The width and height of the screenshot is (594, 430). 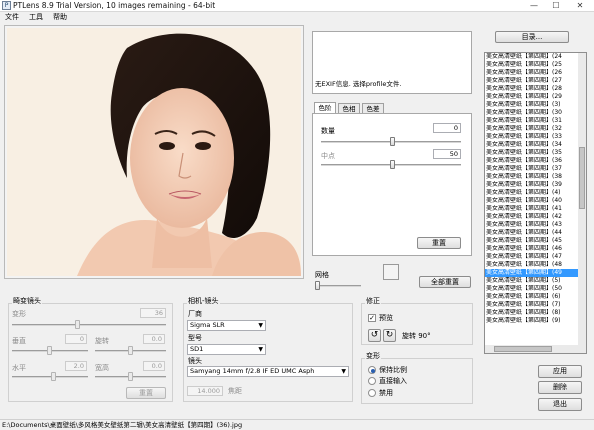 I want to click on file-list-item: 美女高清壁纸【第四期】(44, so click(x=531, y=233).